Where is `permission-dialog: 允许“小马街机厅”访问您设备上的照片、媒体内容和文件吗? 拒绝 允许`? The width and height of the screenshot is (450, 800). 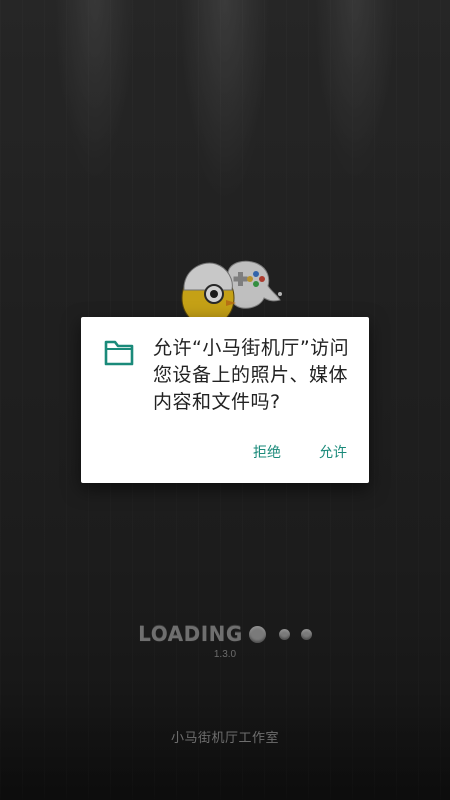 permission-dialog: 允许“小马街机厅”访问您设备上的照片、媒体内容和文件吗? 拒绝 允许 is located at coordinates (225, 400).